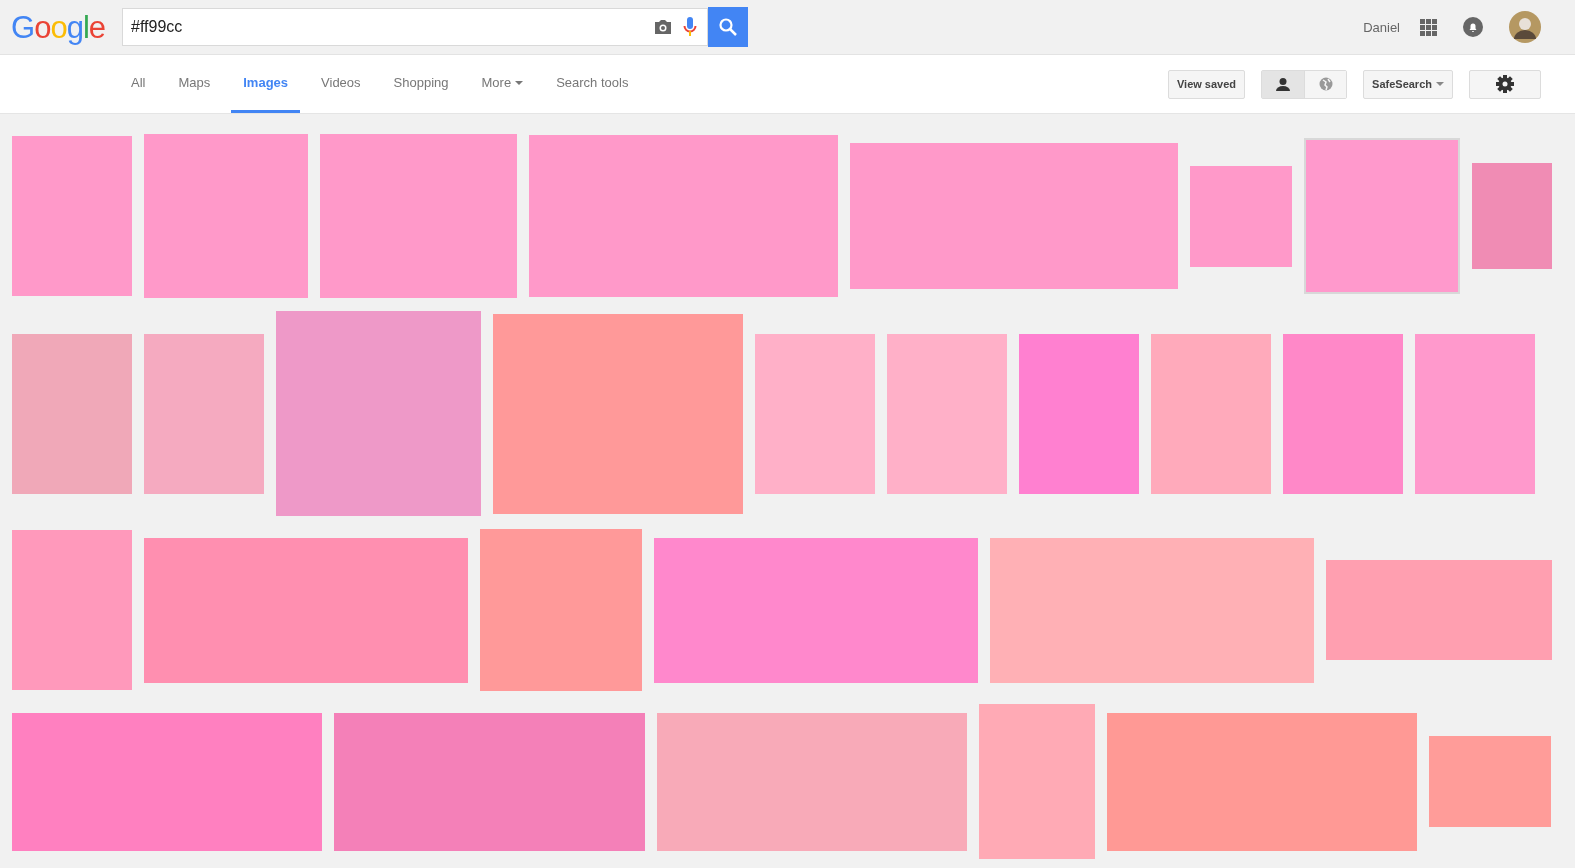 This screenshot has height=868, width=1575. I want to click on search-bar: #ff99cc, so click(415, 27).